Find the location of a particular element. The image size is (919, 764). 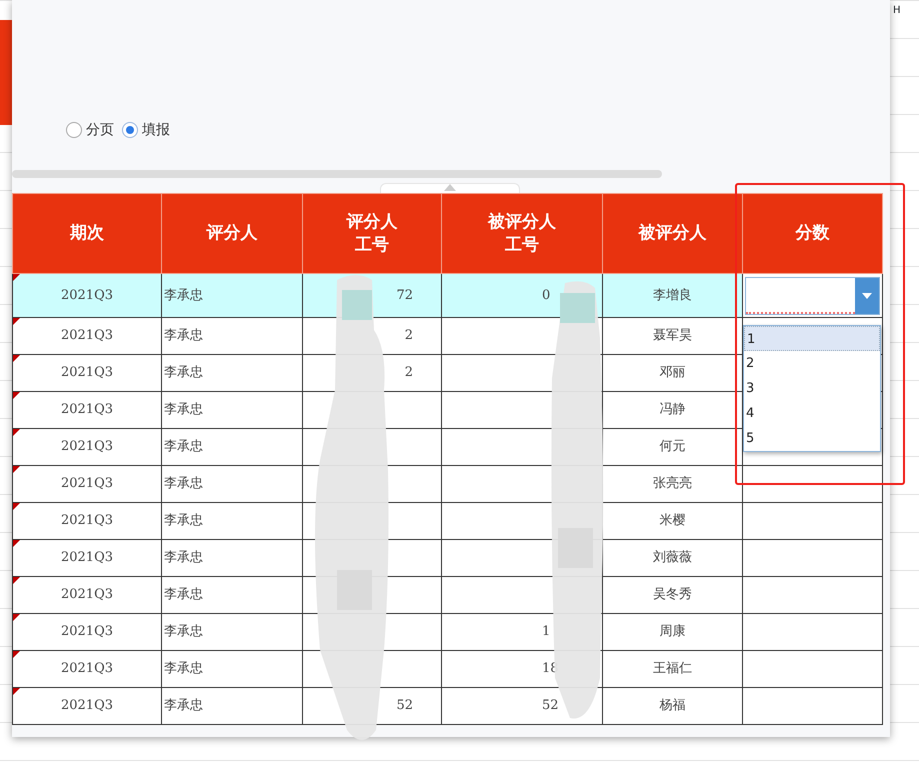

column-header: 分数 is located at coordinates (812, 234).